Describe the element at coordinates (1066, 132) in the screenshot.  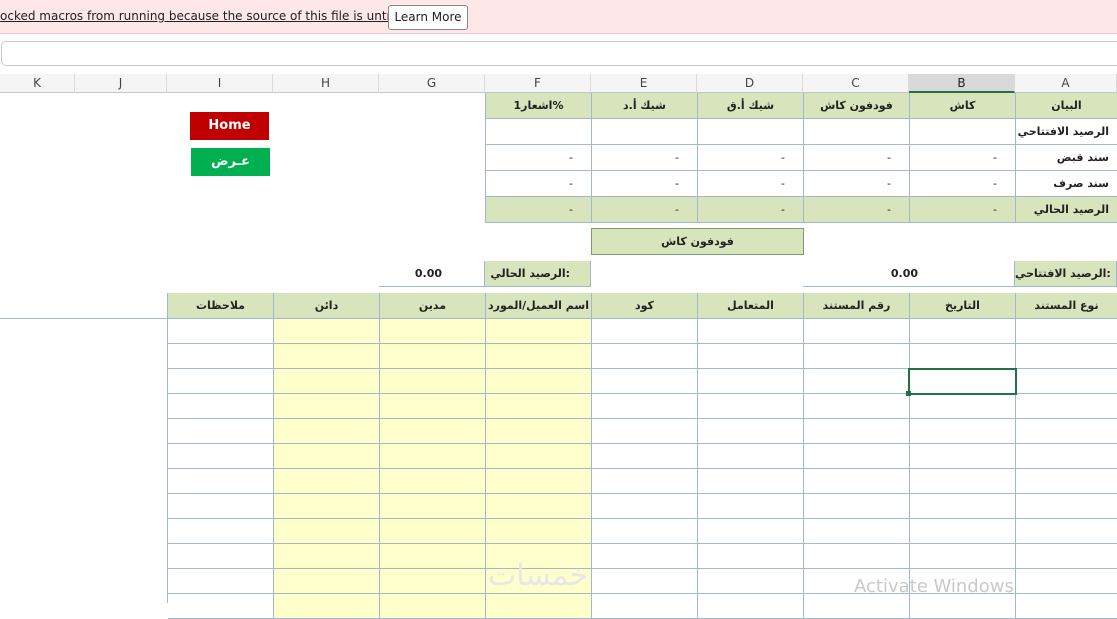
I see `summary-row-label: الرصيد الافتتاحي` at that location.